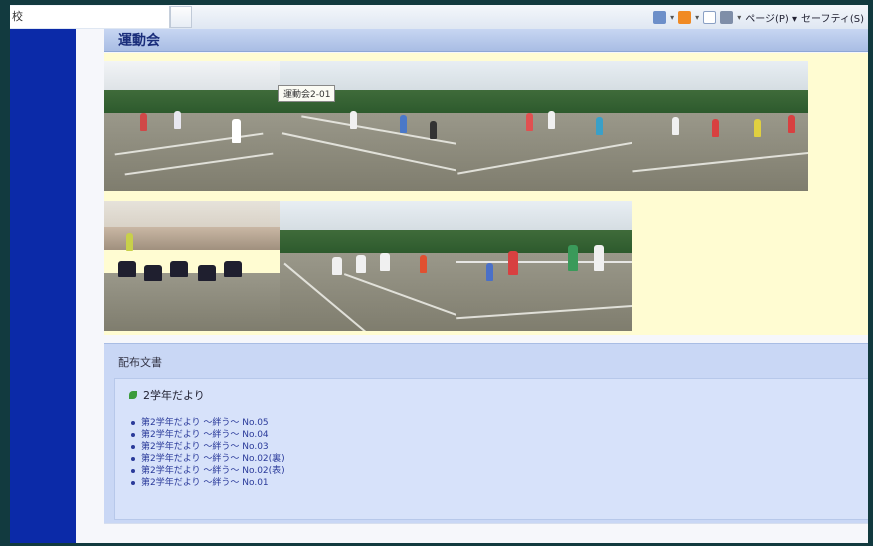 This screenshot has height=546, width=873. Describe the element at coordinates (486, 533) in the screenshot. I see `page-footer` at that location.